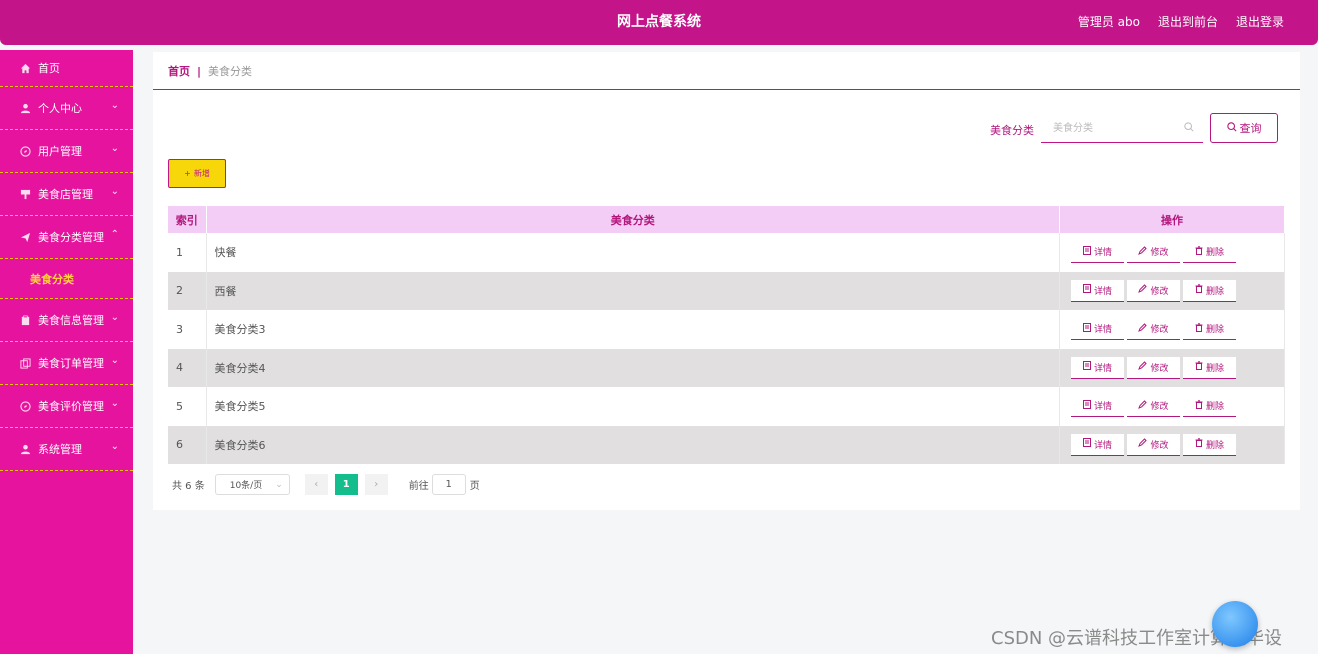 This screenshot has width=1318, height=654. I want to click on add-button: + 新增, so click(197, 173).